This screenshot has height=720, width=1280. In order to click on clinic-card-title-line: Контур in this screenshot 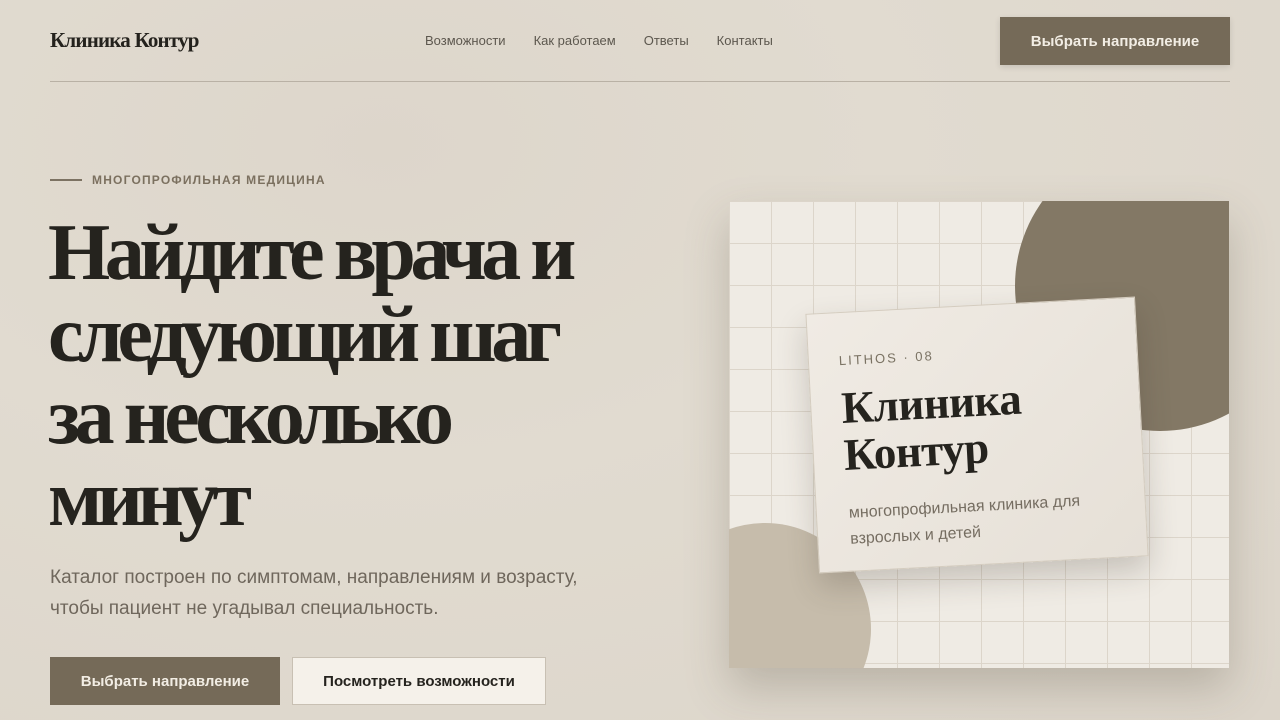, I will do `click(916, 451)`.